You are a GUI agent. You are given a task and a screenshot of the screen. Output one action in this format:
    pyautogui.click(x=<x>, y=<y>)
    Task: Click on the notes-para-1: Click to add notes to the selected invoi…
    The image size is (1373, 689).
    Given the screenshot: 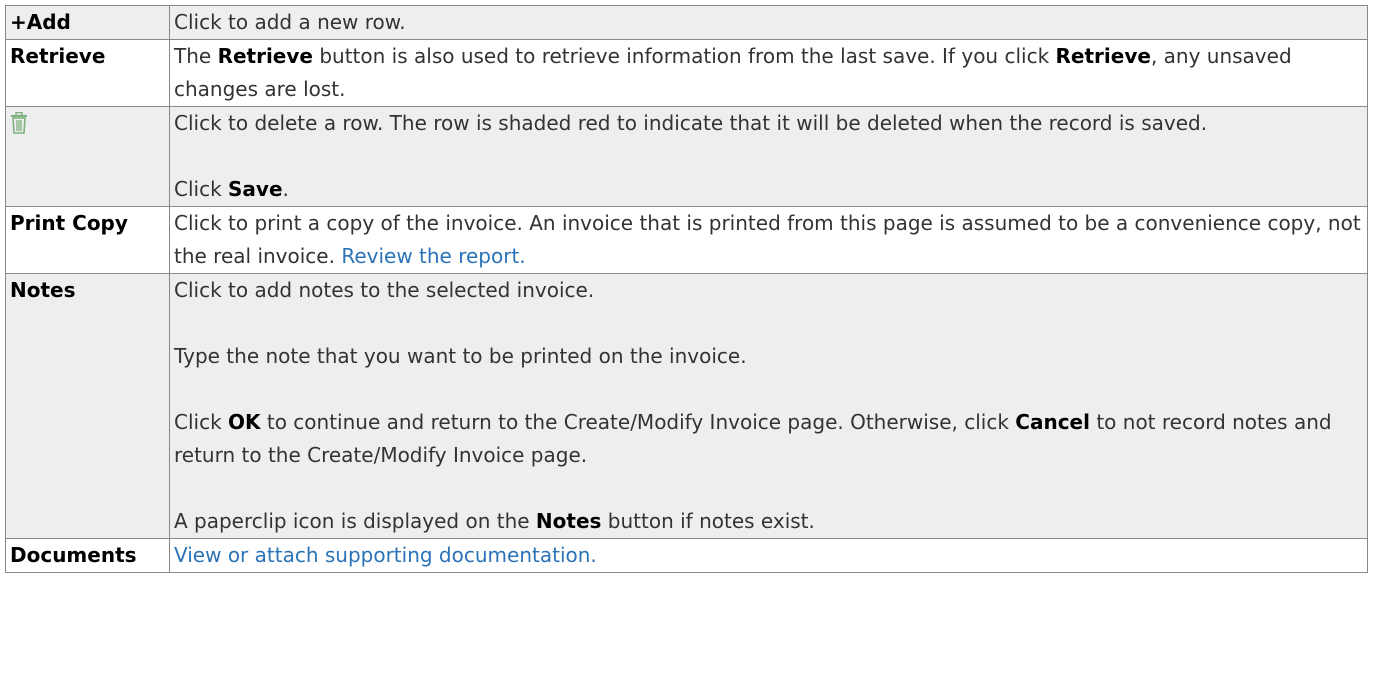 What is the action you would take?
    pyautogui.click(x=384, y=290)
    